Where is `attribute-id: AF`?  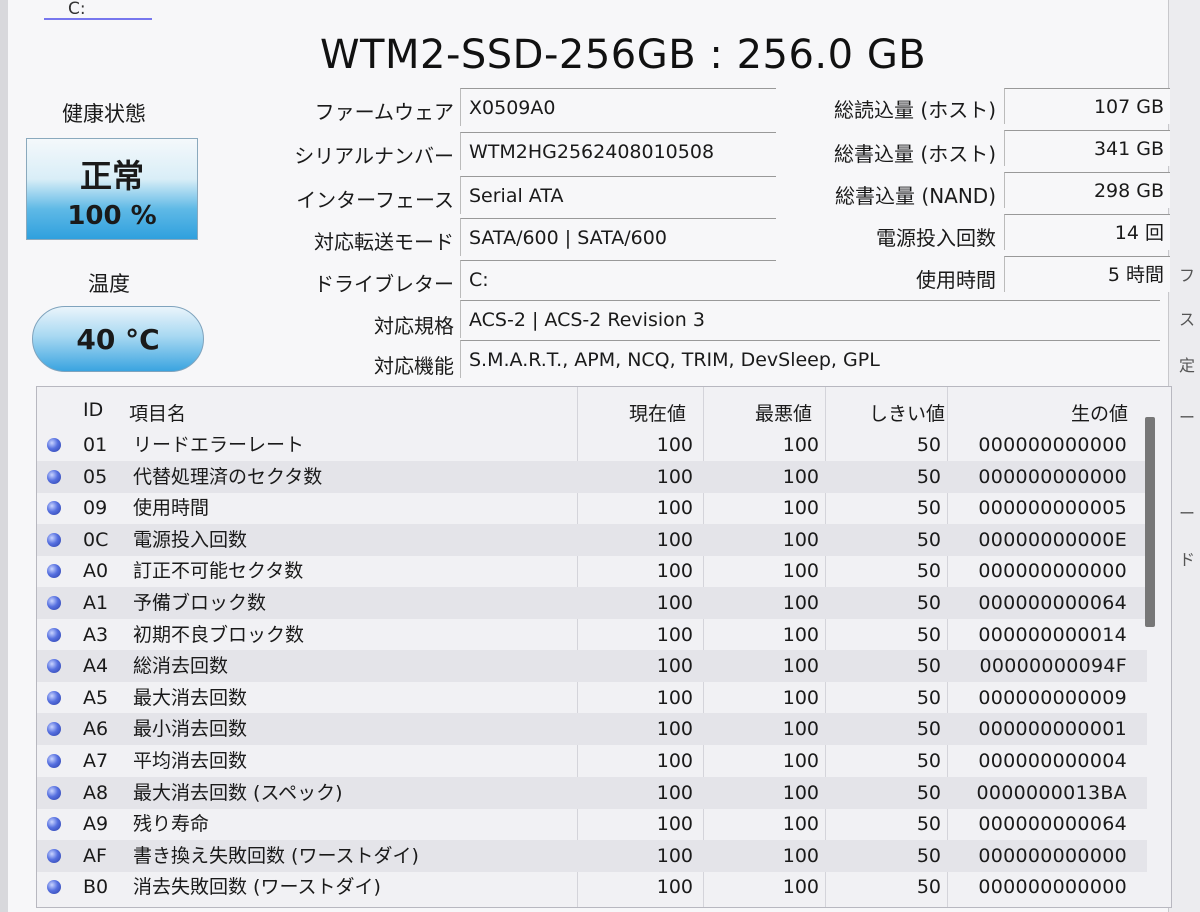 attribute-id: AF is located at coordinates (95, 855).